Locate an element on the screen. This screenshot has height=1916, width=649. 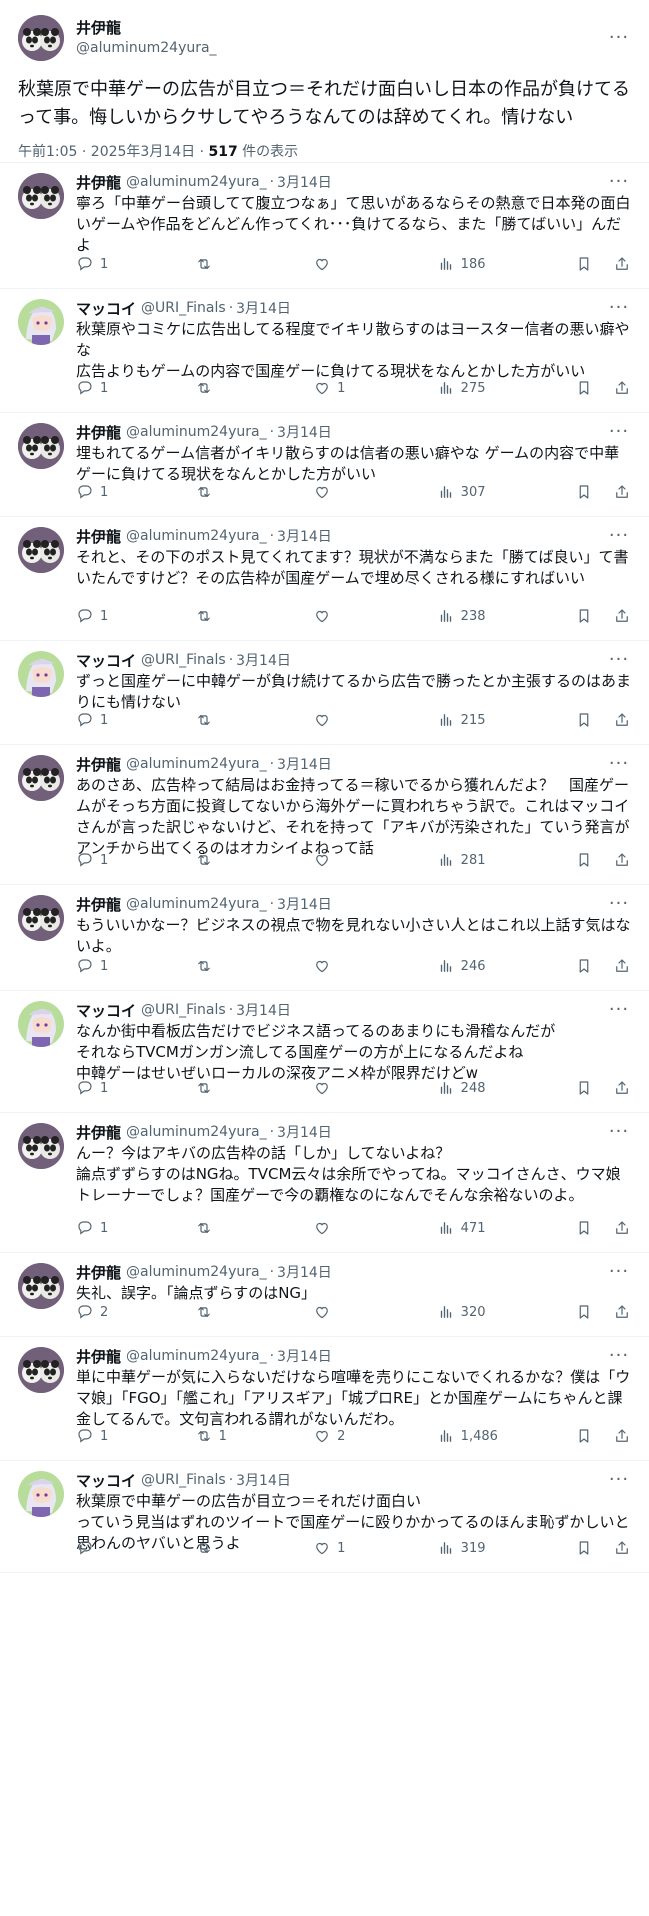
views-button: 320 is located at coordinates (506, 1312).